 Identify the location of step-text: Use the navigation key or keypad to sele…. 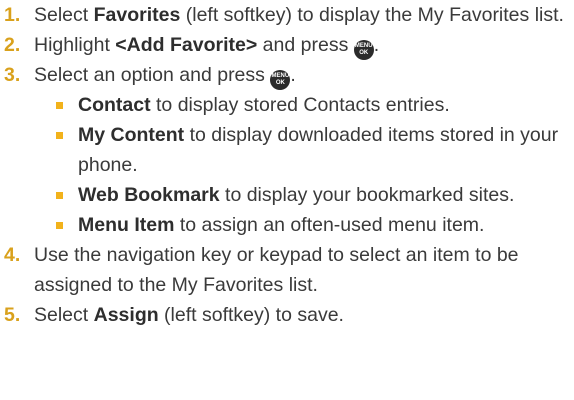
(276, 270).